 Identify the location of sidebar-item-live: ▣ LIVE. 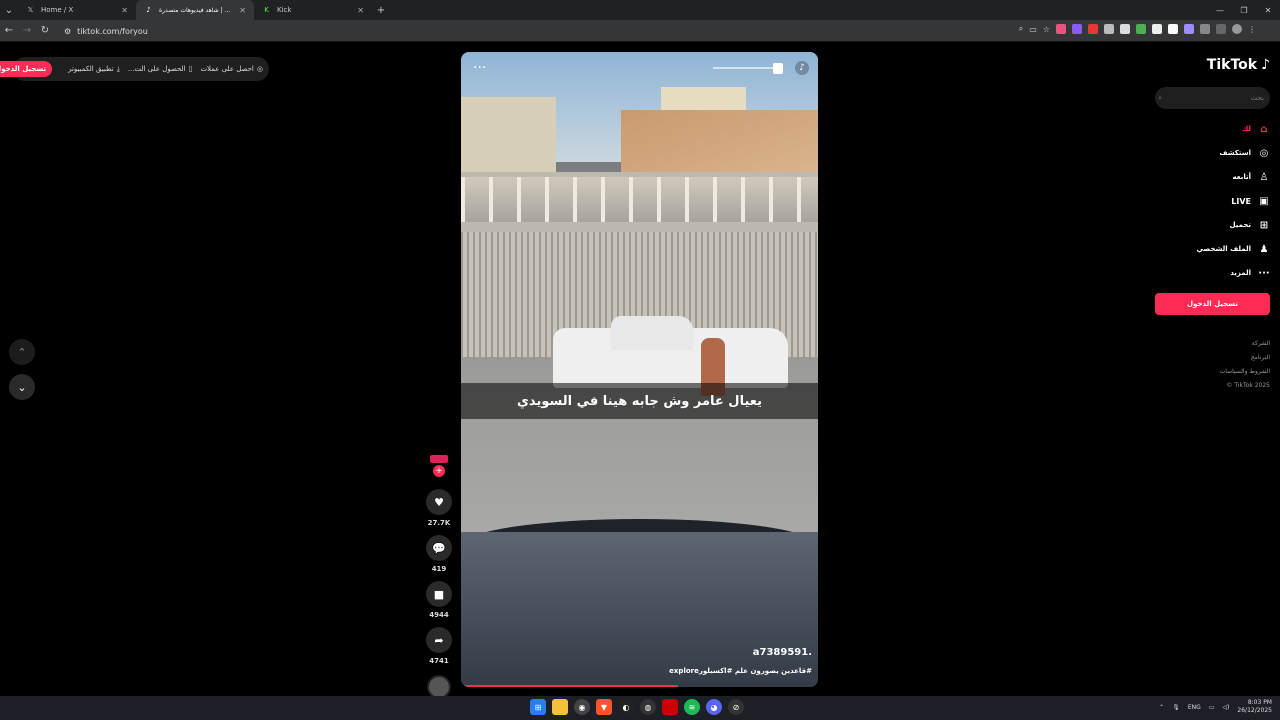
(1212, 201).